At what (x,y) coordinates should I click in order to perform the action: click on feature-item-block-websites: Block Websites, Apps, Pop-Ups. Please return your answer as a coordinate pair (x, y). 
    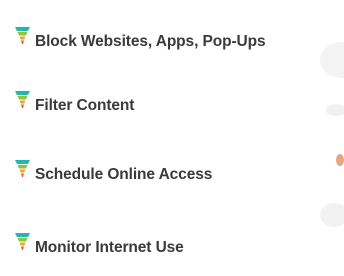
    Looking at the image, I should click on (140, 43).